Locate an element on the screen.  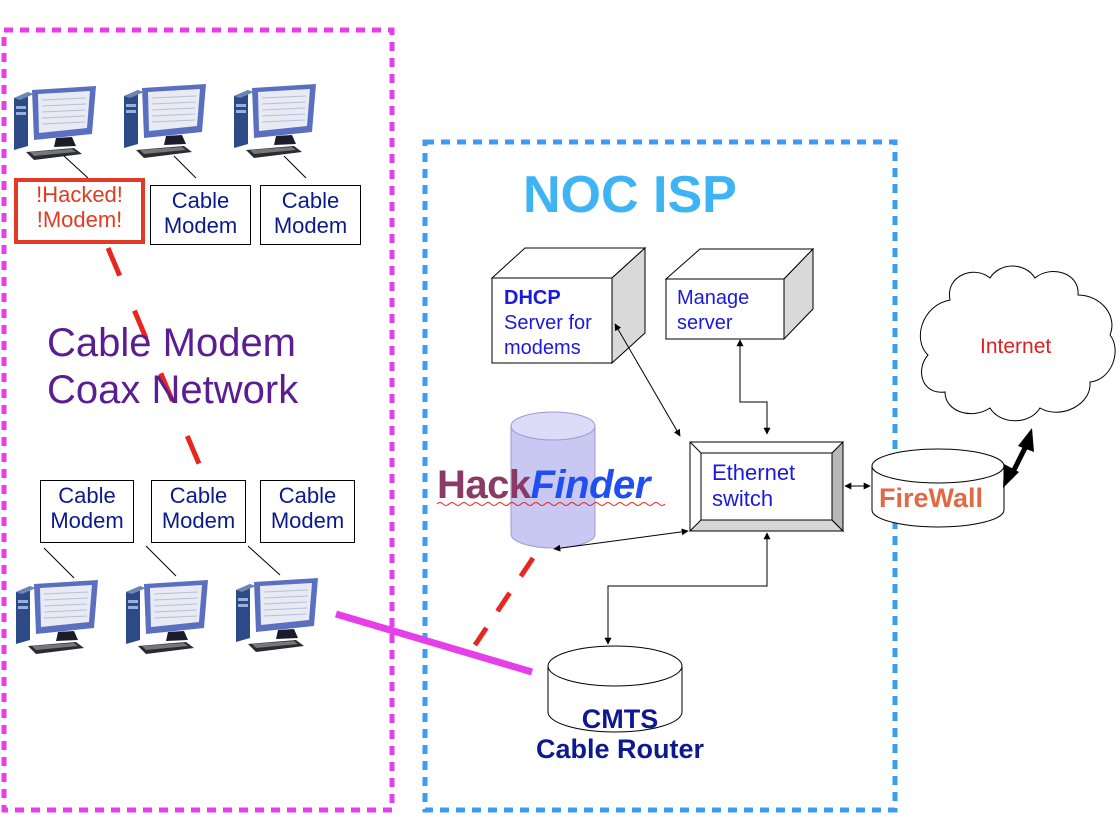
cmts-label: CMTS Cable Router is located at coordinates (620, 734).